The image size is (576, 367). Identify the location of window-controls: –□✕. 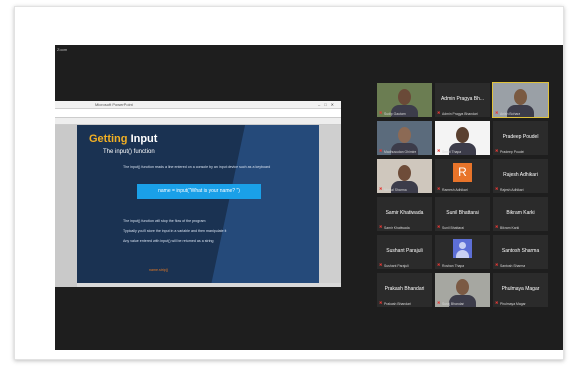
(328, 104).